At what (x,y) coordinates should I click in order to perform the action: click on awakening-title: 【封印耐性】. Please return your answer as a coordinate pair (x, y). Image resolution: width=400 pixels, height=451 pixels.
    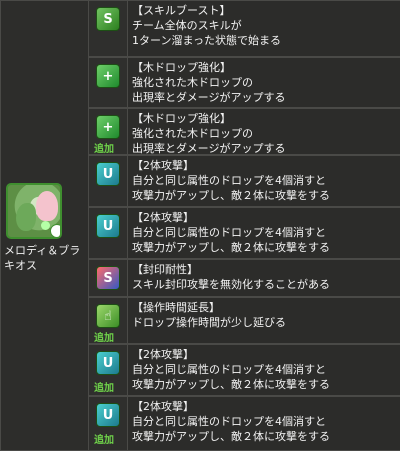
    Looking at the image, I should click on (165, 269).